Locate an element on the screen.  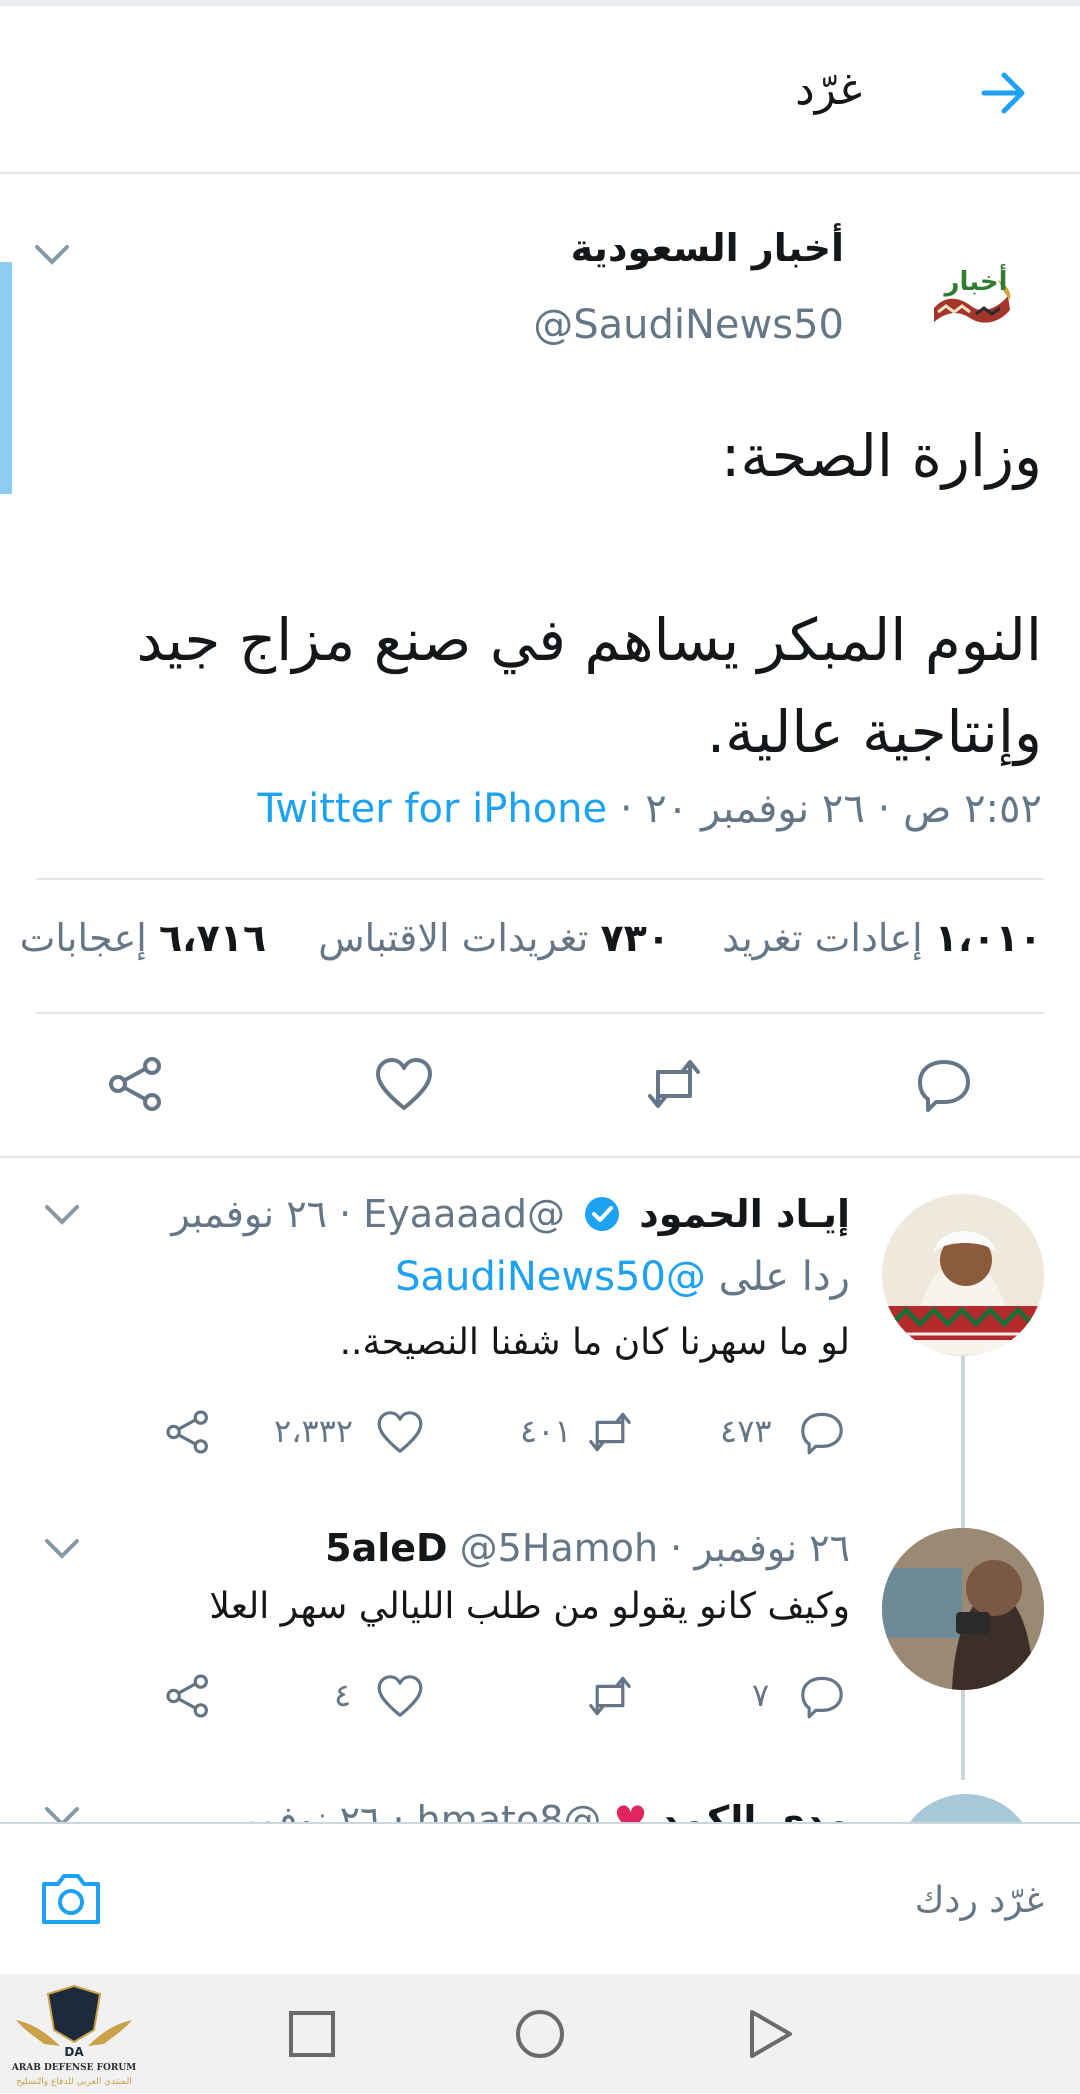
app-header: غرّد is located at coordinates (540, 90).